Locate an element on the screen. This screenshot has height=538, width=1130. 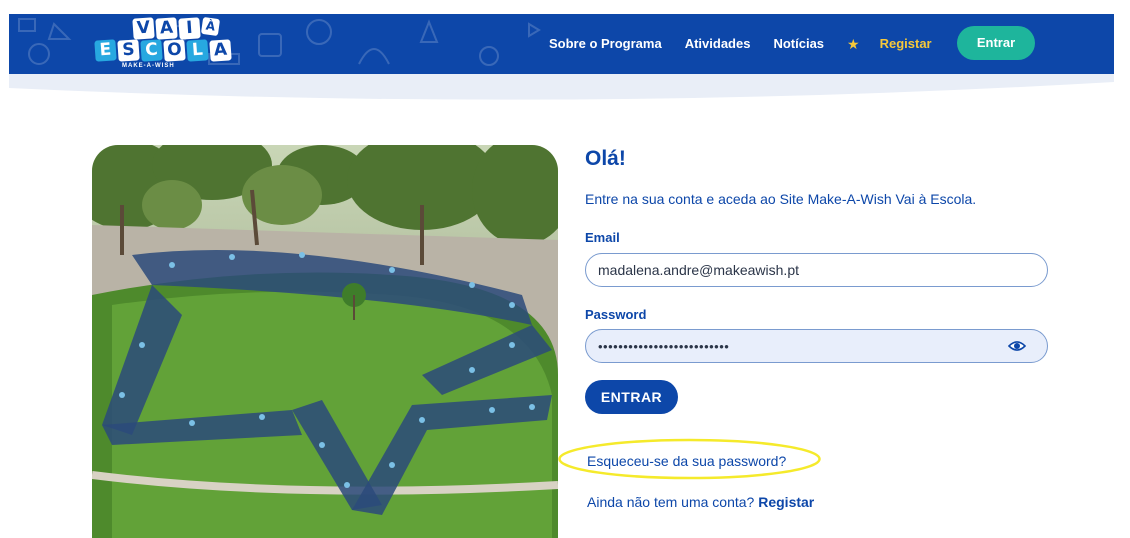
nav-register: Registar is located at coordinates (906, 44).